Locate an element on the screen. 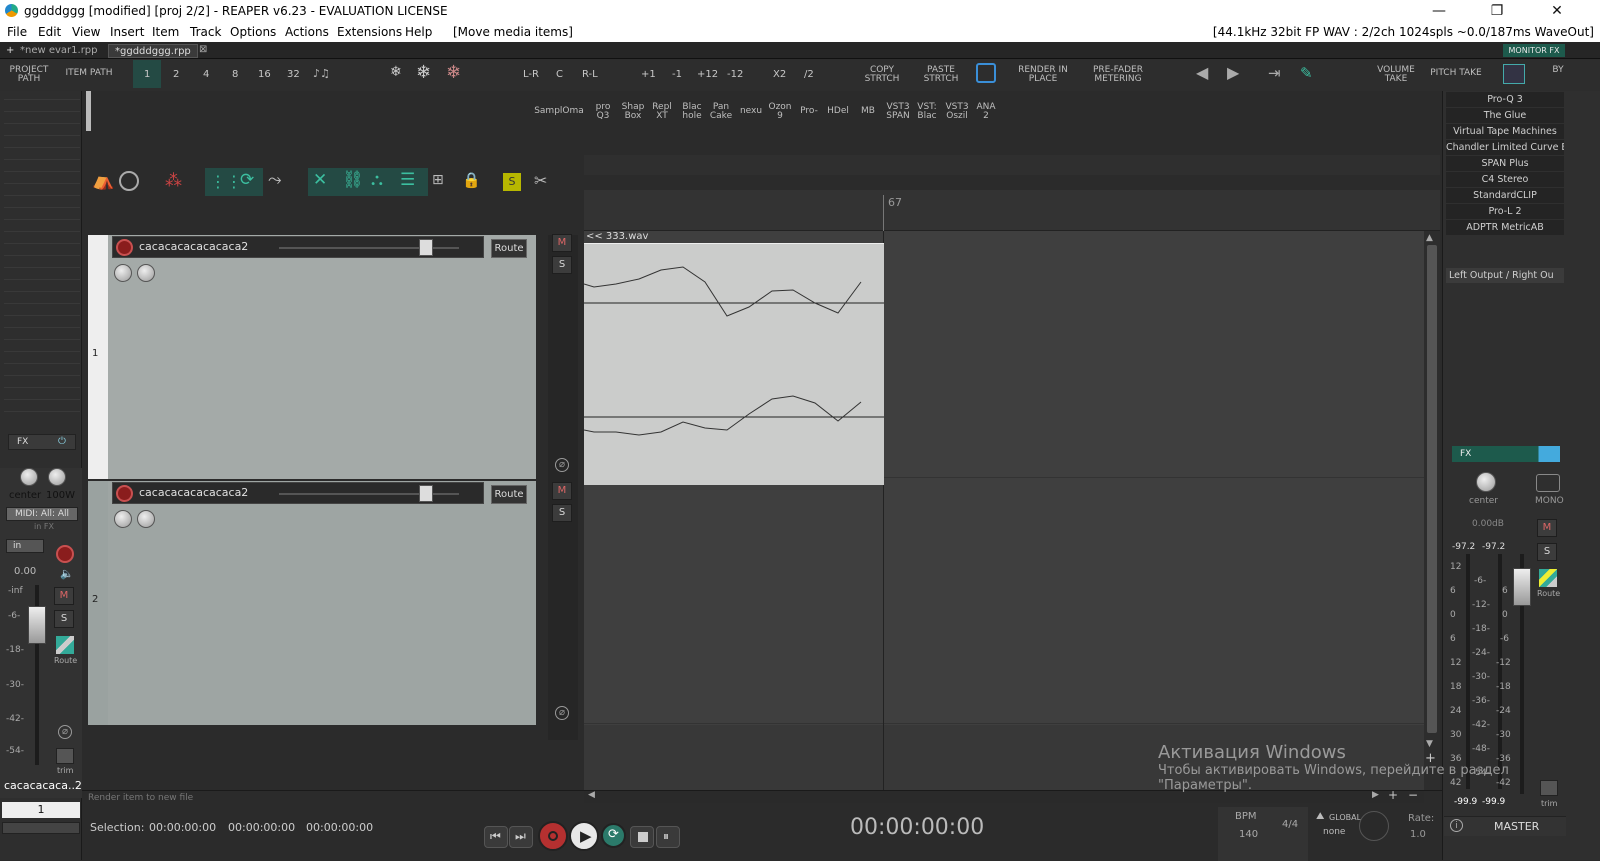 The height and width of the screenshot is (861, 1600). crossfade-icon: ✕ is located at coordinates (320, 180).